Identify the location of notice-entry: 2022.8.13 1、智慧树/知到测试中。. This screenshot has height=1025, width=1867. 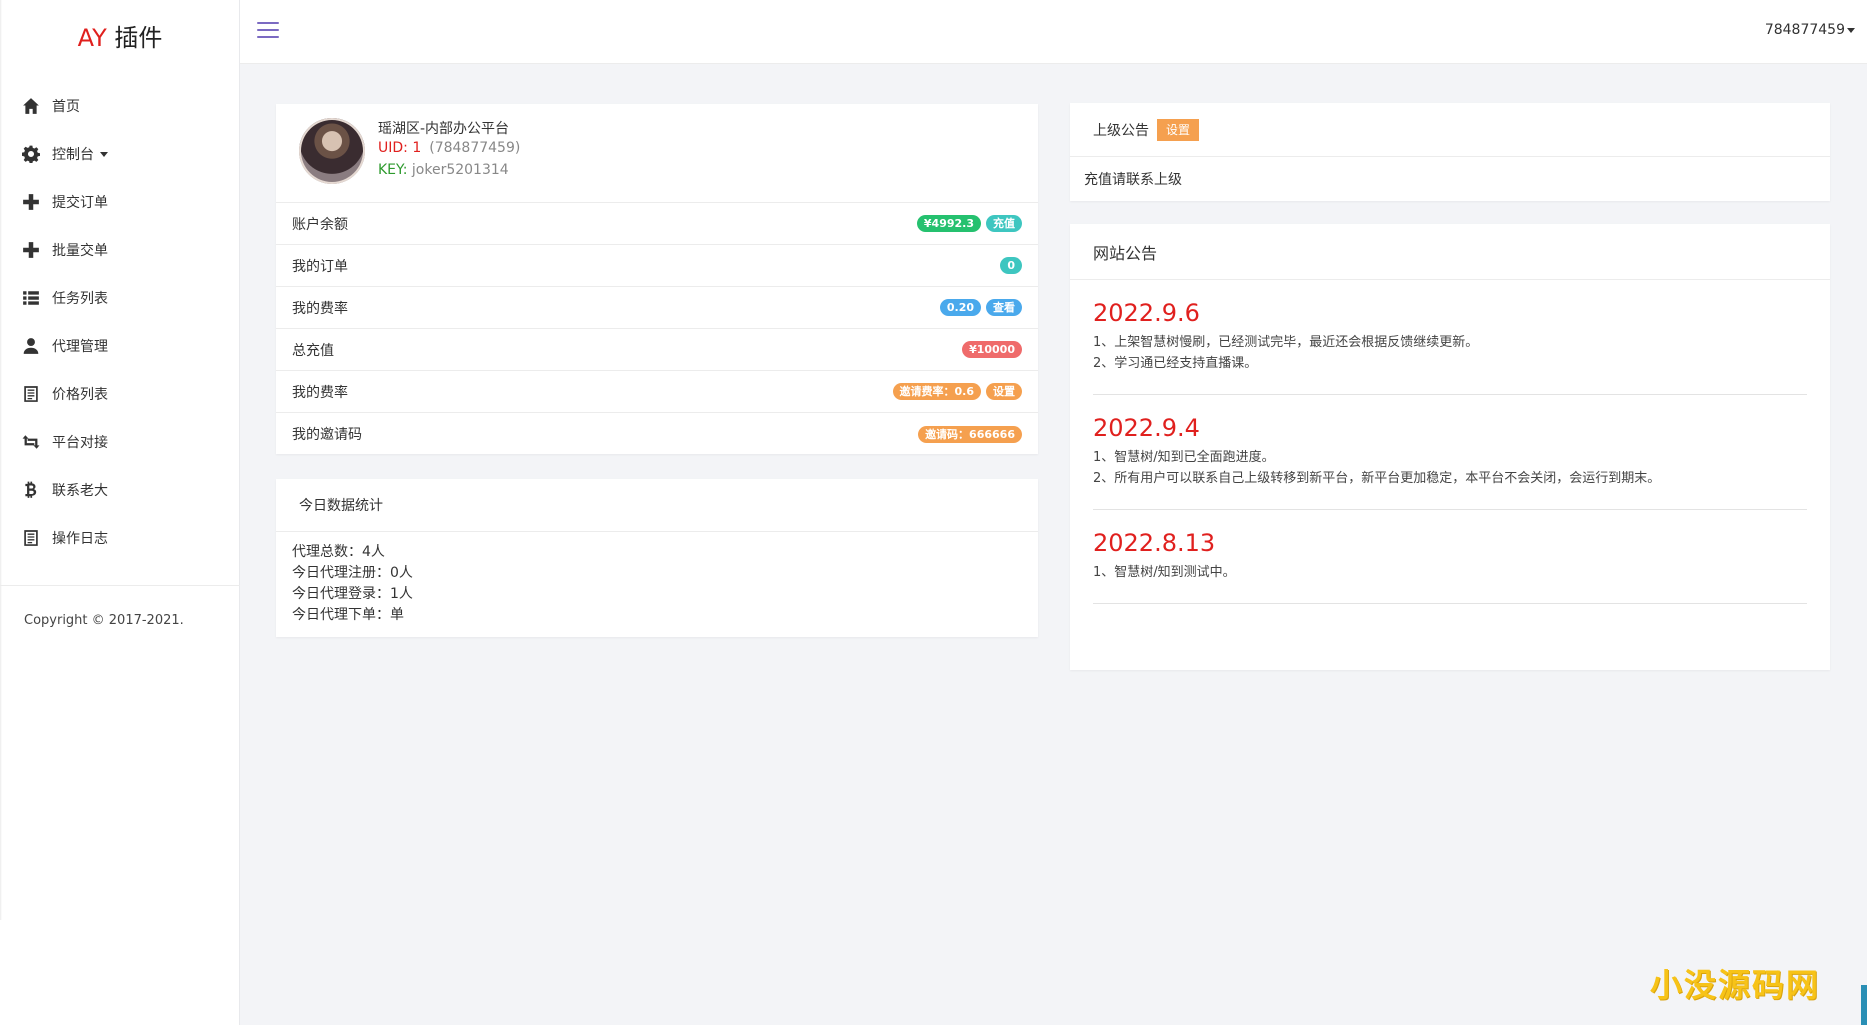
(1450, 557).